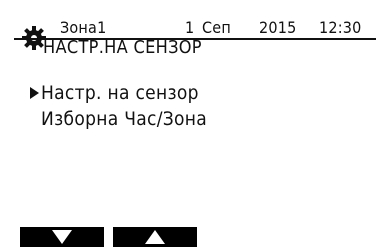 This screenshot has height=247, width=379. I want to click on menu-item-label: Изборна Час/Зона, so click(124, 119).